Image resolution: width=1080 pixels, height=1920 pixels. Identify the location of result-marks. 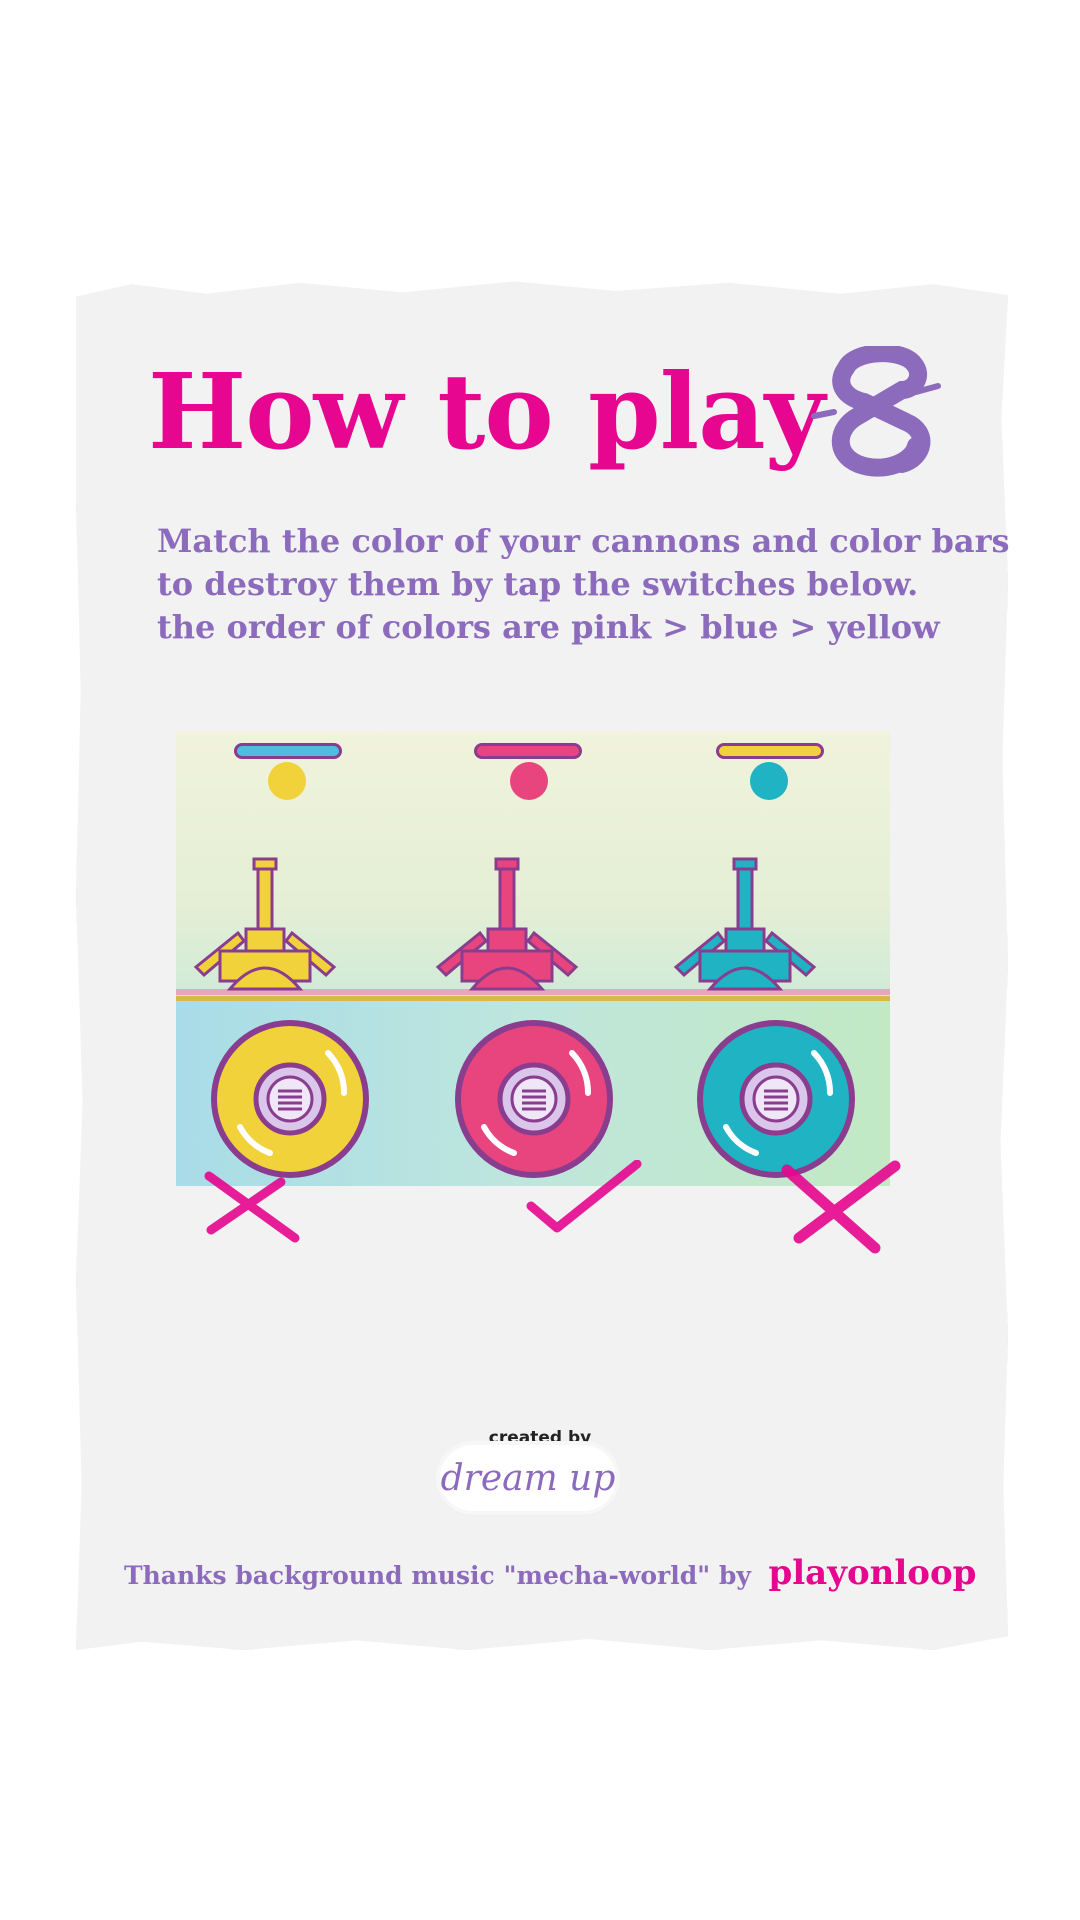
(552, 1207).